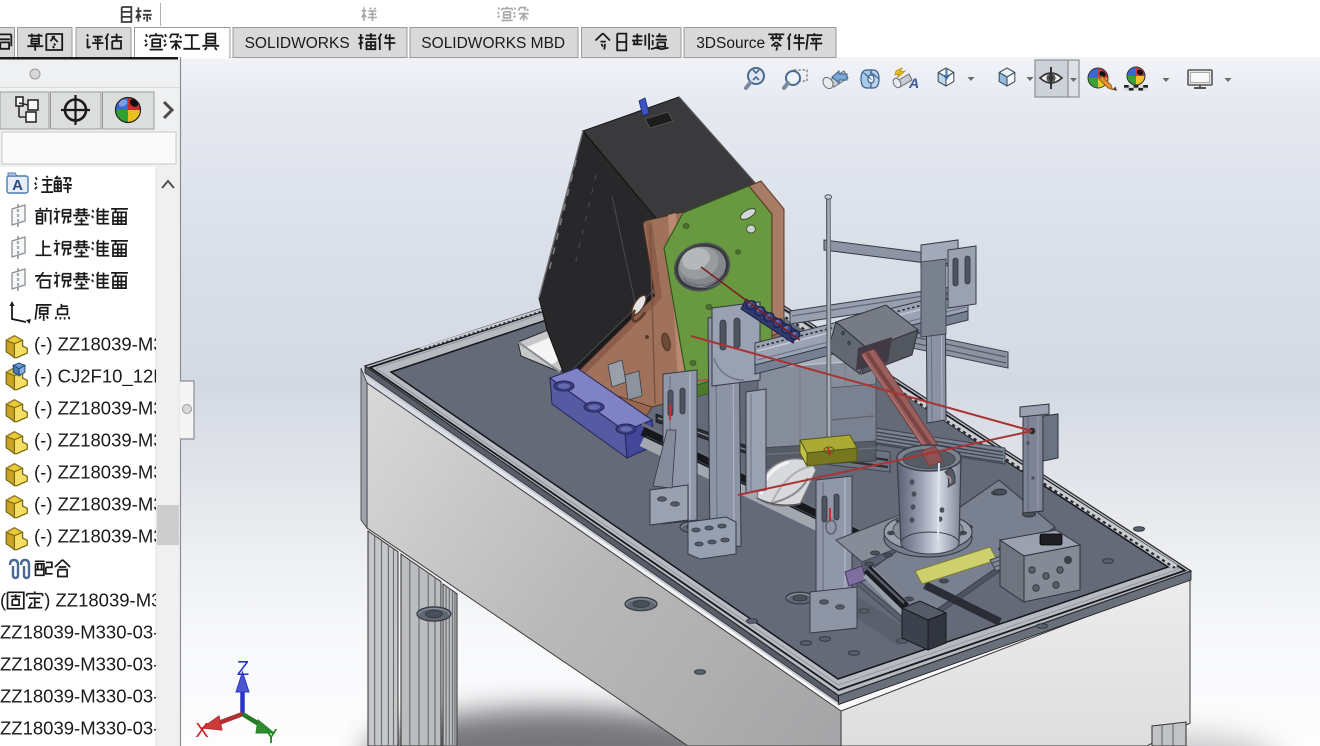  What do you see at coordinates (297, 43) in the screenshot?
I see `svg-text: SOLIDWORKS` at bounding box center [297, 43].